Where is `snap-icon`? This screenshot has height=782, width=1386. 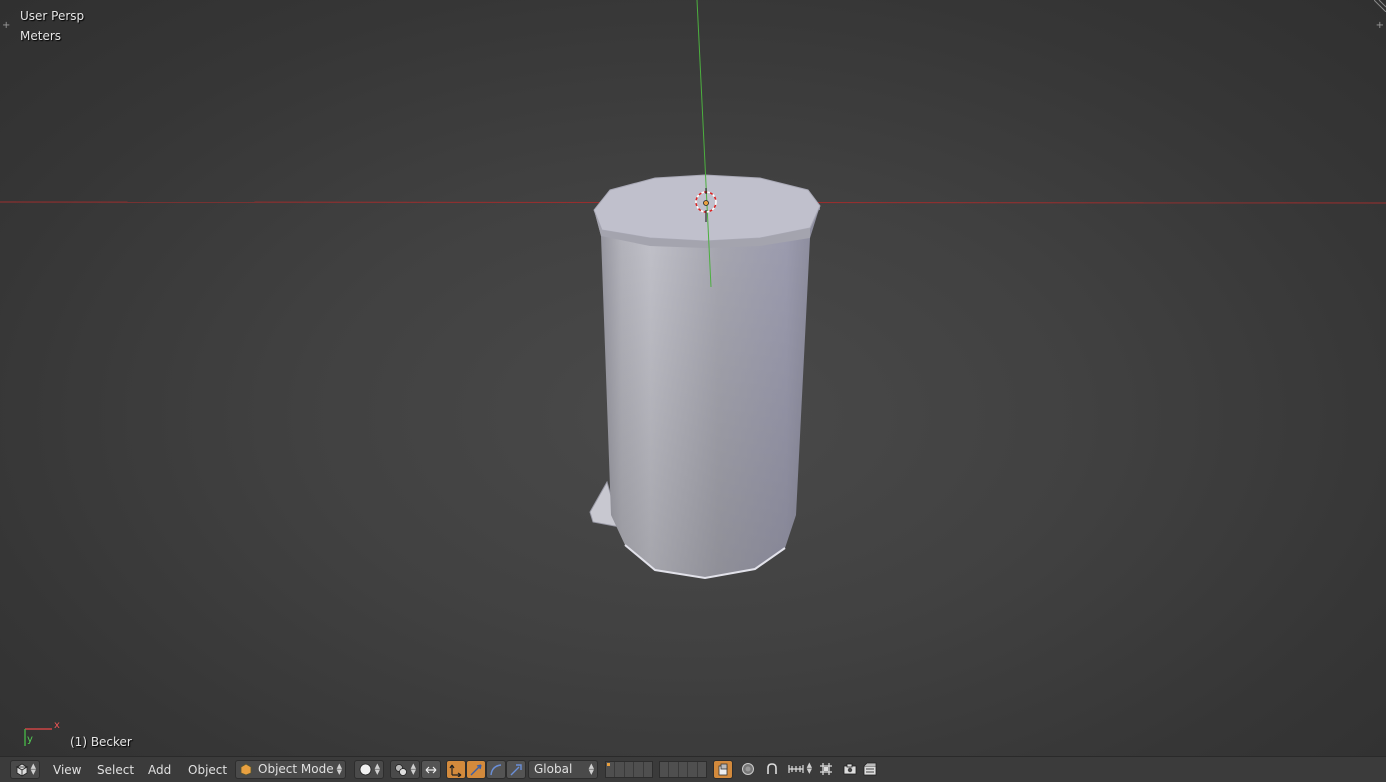
snap-icon is located at coordinates (772, 768).